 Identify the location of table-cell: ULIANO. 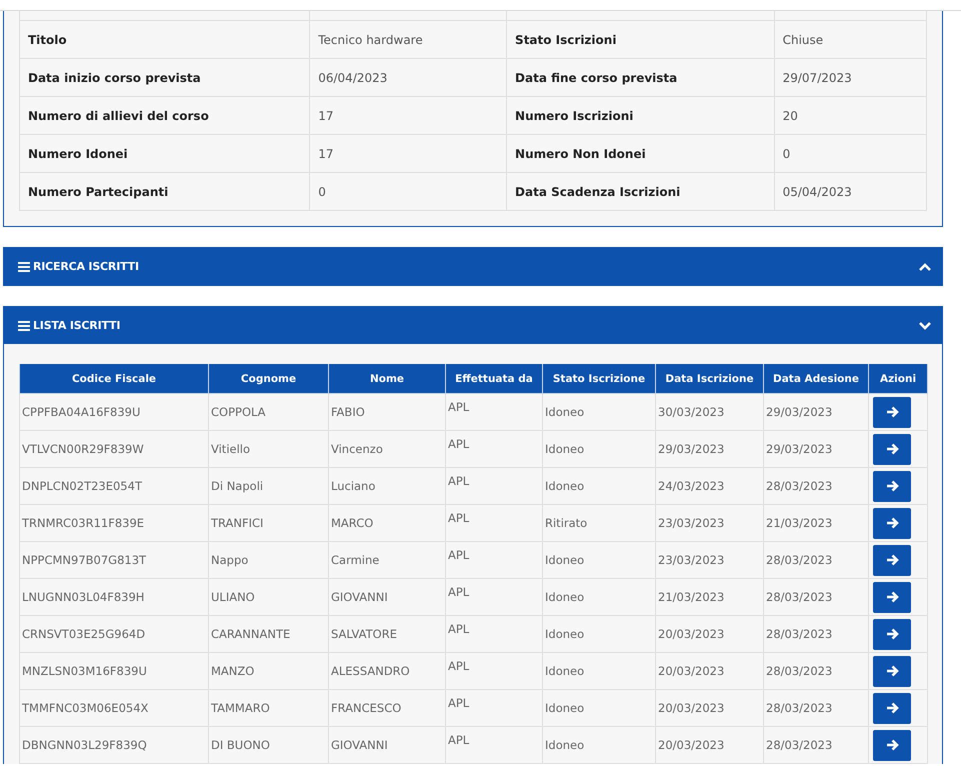
(268, 597).